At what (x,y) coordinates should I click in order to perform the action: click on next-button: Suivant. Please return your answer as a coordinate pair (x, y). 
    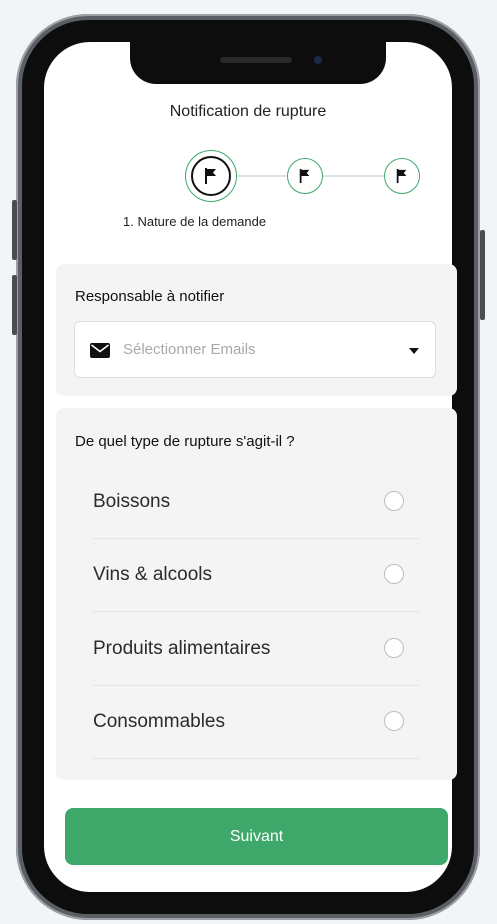
    Looking at the image, I should click on (256, 836).